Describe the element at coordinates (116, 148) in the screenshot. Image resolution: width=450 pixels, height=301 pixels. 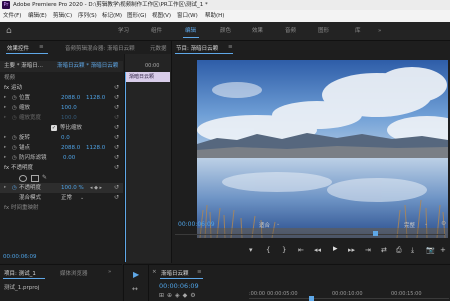
I see `anchor-reset-icon: ↺` at that location.